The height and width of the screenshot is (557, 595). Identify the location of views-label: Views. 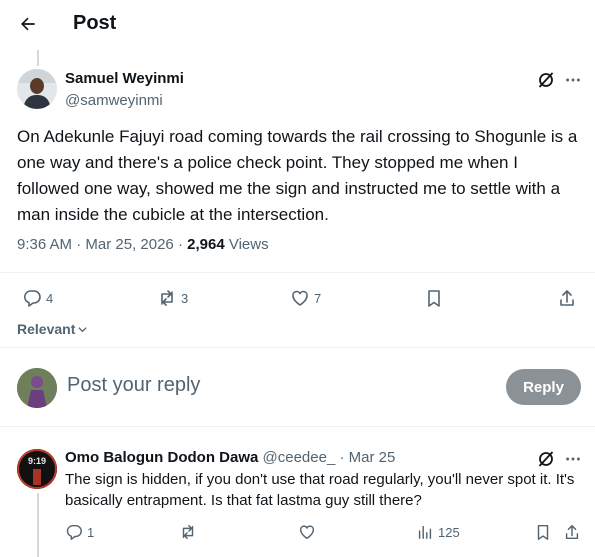
(248, 244).